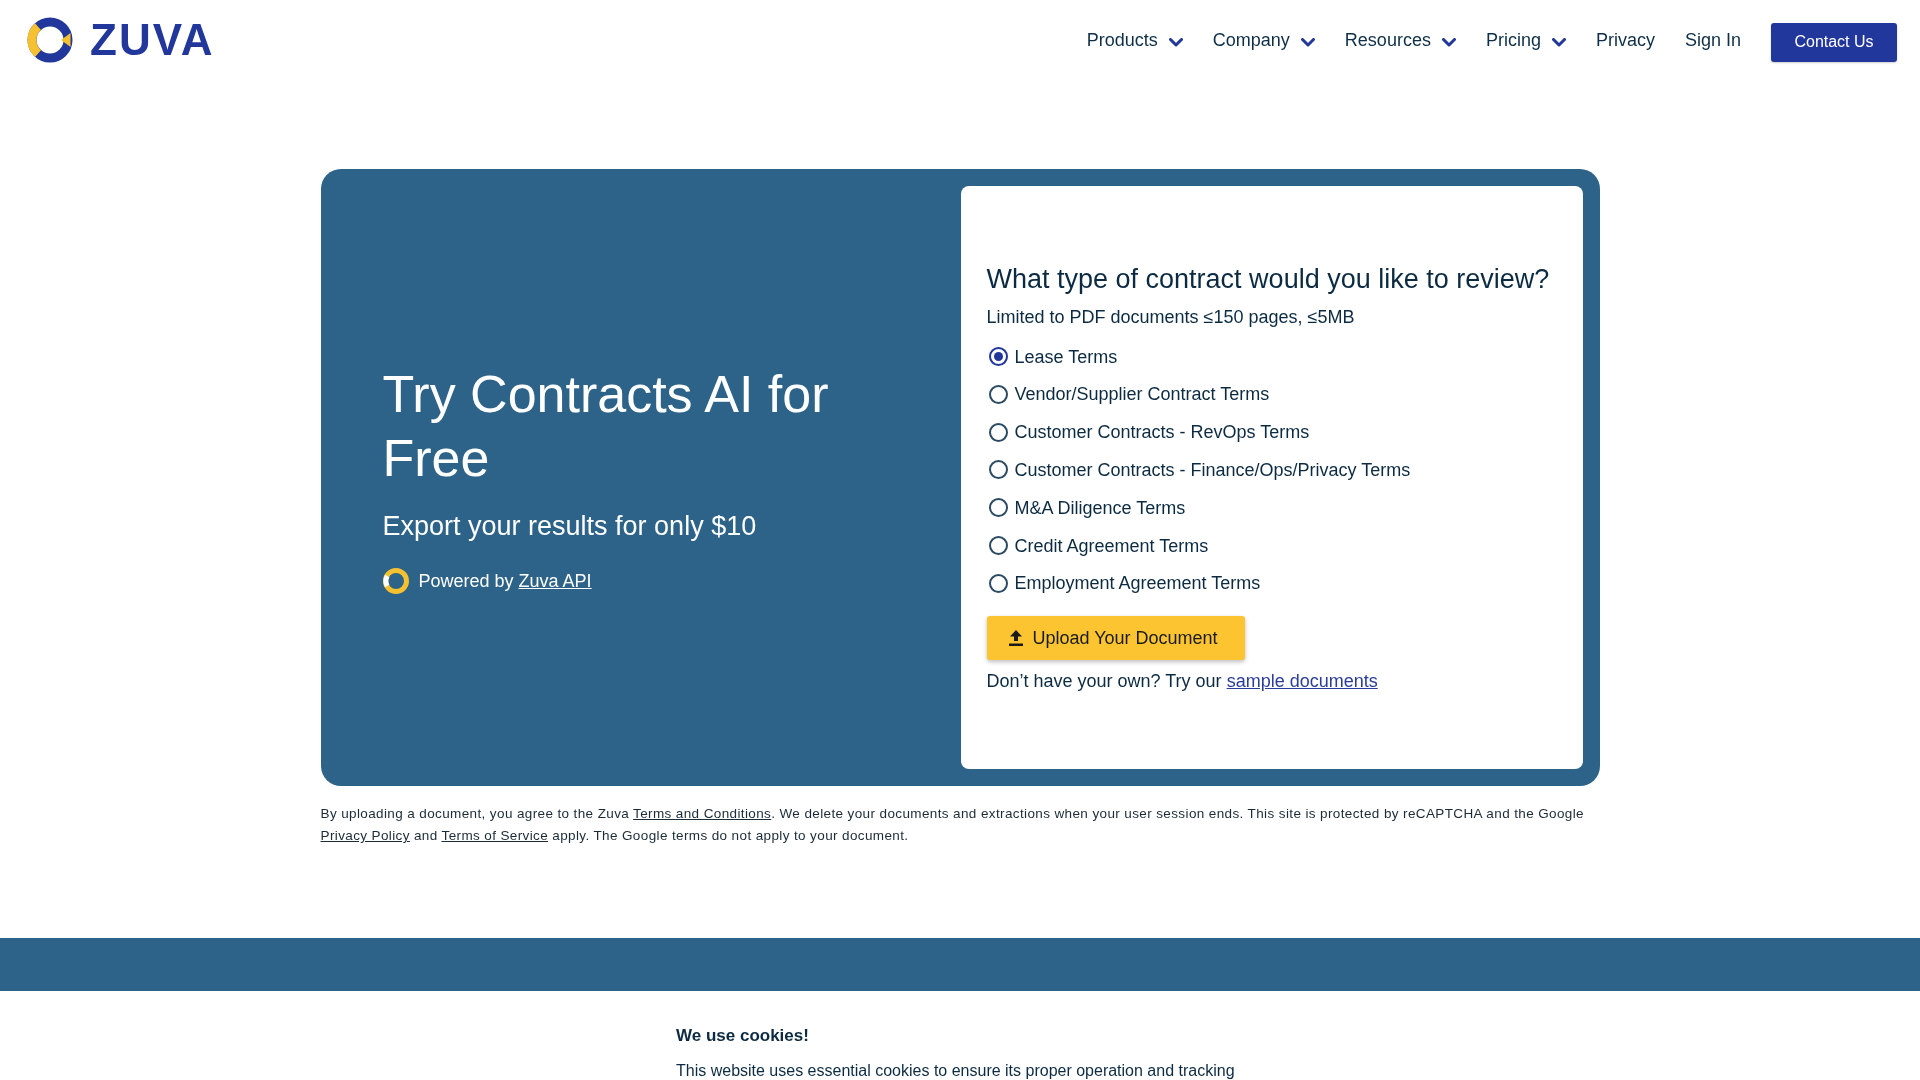 The image size is (1920, 1080). What do you see at coordinates (1525, 40) in the screenshot?
I see `nav-link: Pricing` at bounding box center [1525, 40].